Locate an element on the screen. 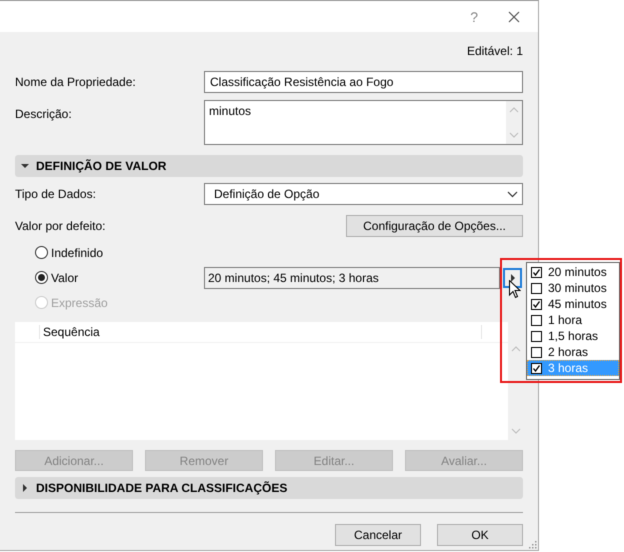  section-title: DEFINIÇÃO DE VALOR is located at coordinates (101, 166).